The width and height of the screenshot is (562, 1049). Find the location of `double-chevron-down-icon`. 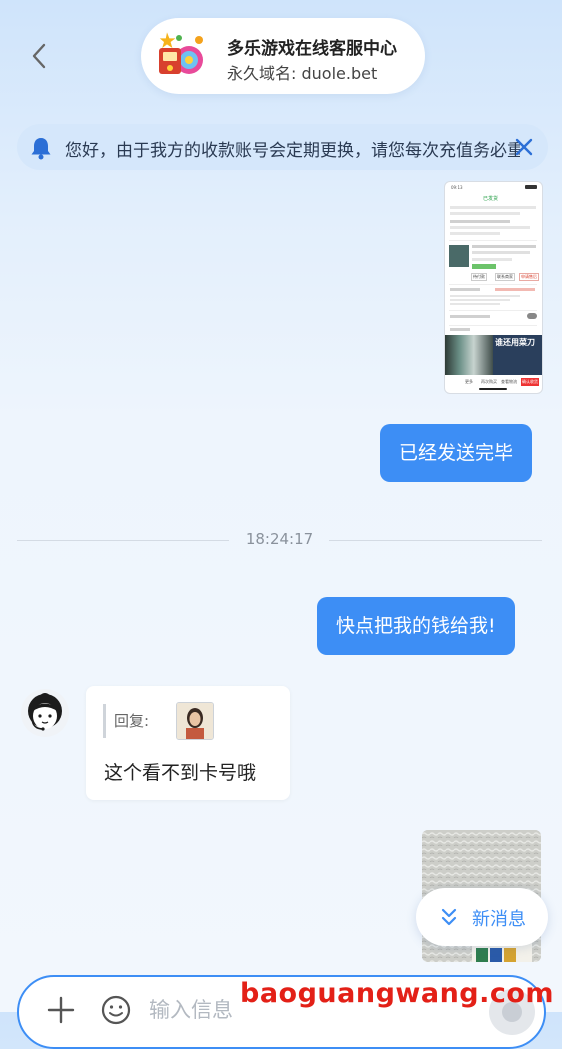

double-chevron-down-icon is located at coordinates (449, 917).